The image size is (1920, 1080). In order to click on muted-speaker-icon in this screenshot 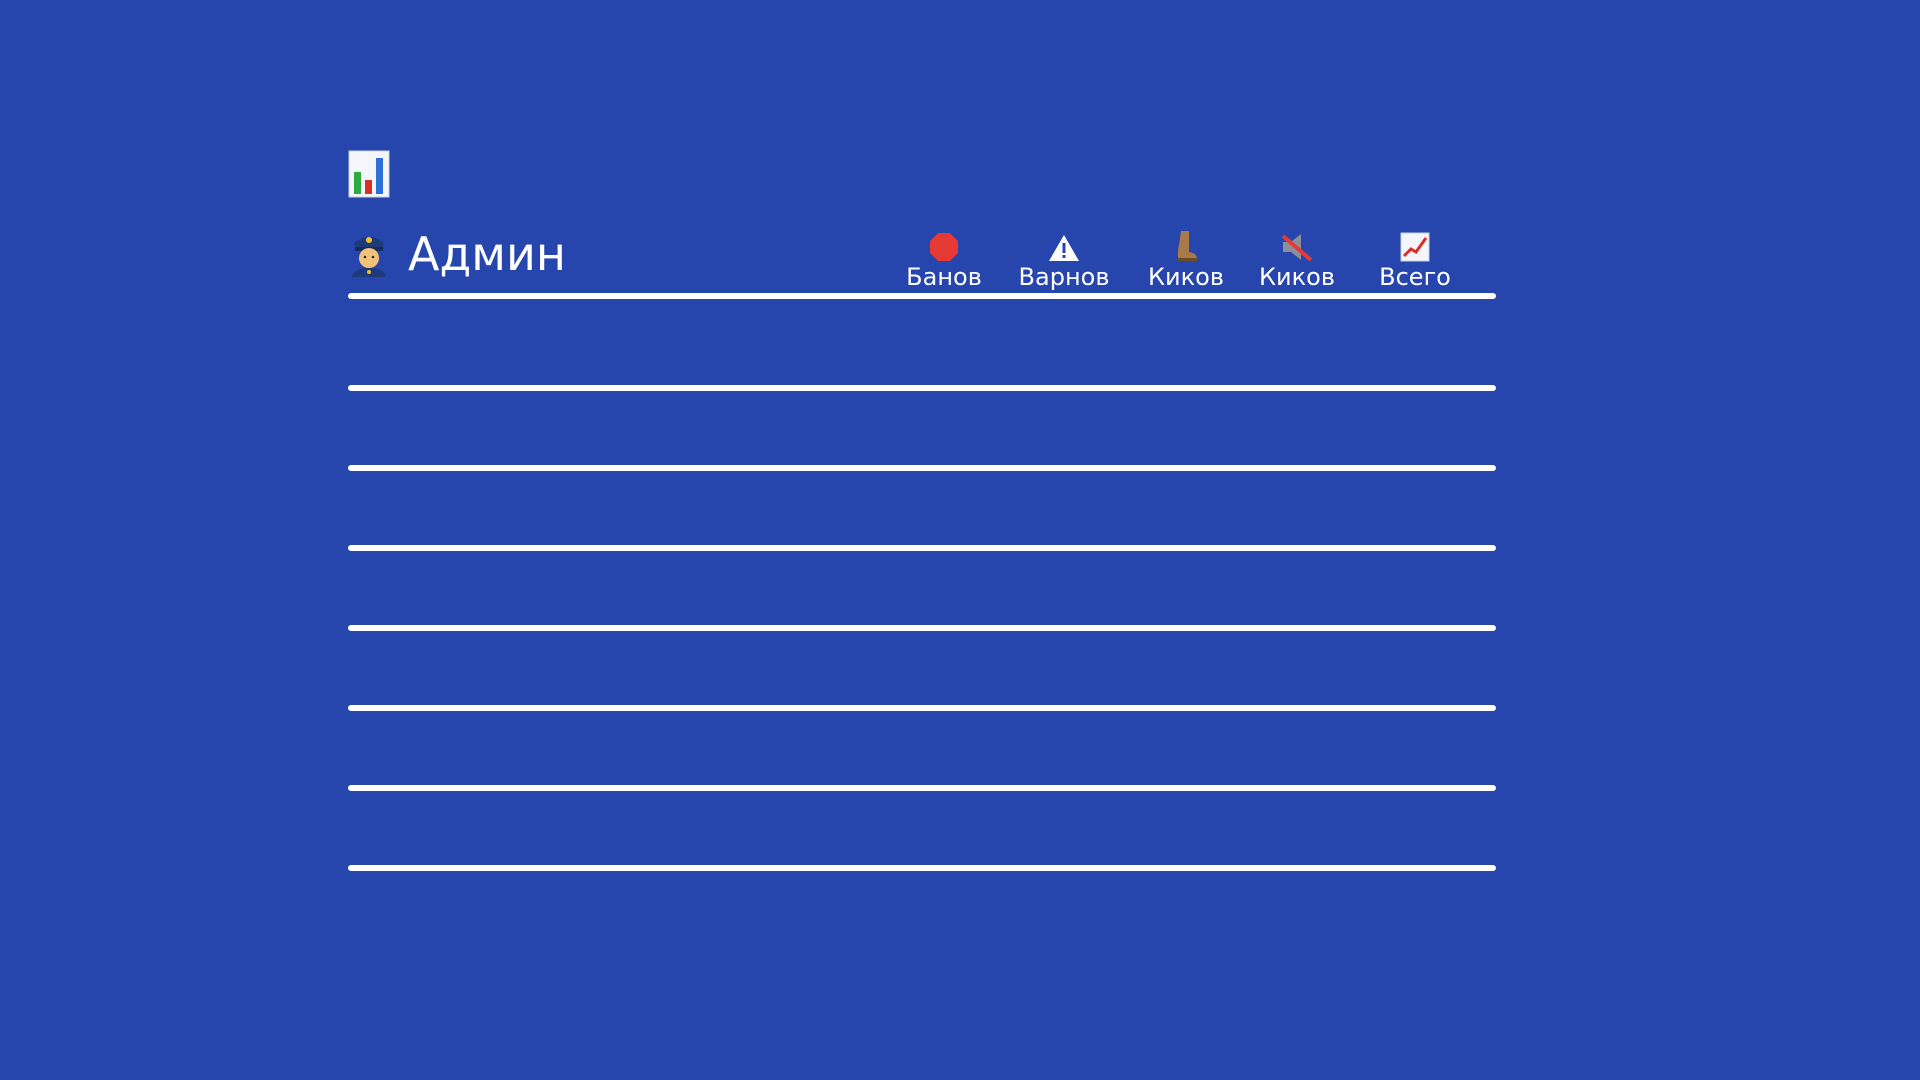, I will do `click(1297, 248)`.